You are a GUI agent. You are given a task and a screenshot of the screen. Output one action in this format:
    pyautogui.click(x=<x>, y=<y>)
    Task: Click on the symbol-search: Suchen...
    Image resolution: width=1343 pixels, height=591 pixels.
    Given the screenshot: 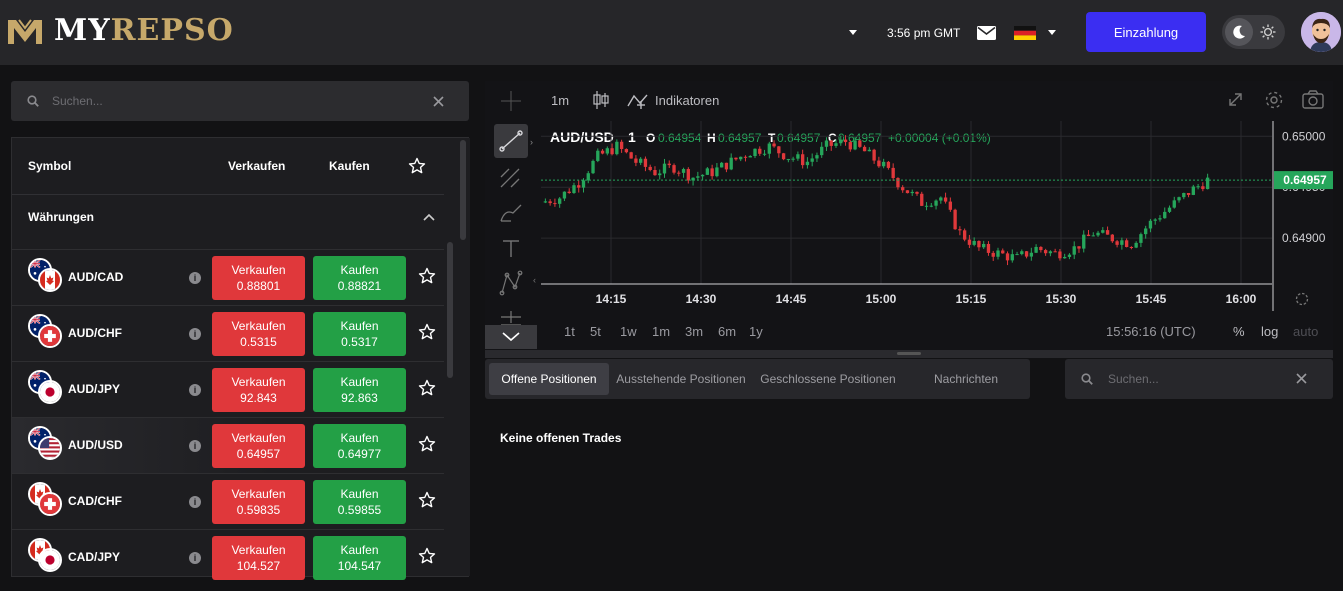 What is the action you would take?
    pyautogui.click(x=240, y=101)
    